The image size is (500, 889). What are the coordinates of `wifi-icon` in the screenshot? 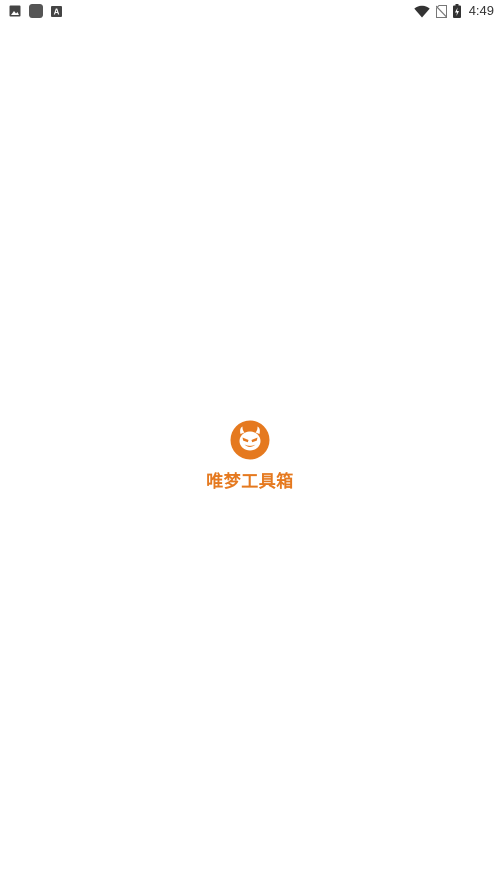 It's located at (421, 11).